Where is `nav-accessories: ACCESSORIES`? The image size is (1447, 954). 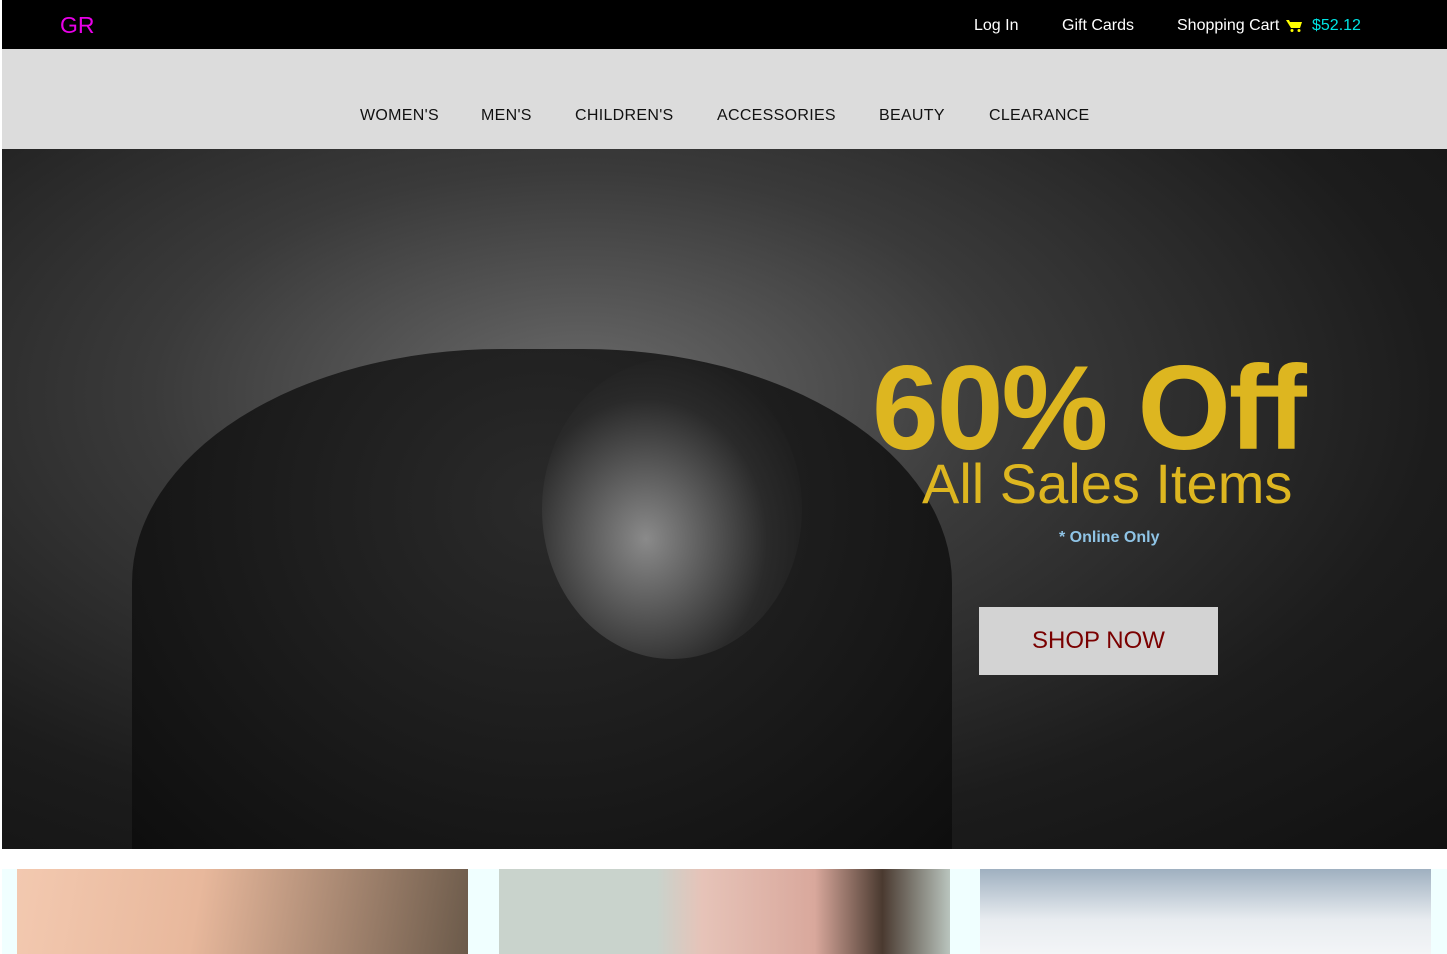
nav-accessories: ACCESSORIES is located at coordinates (776, 116).